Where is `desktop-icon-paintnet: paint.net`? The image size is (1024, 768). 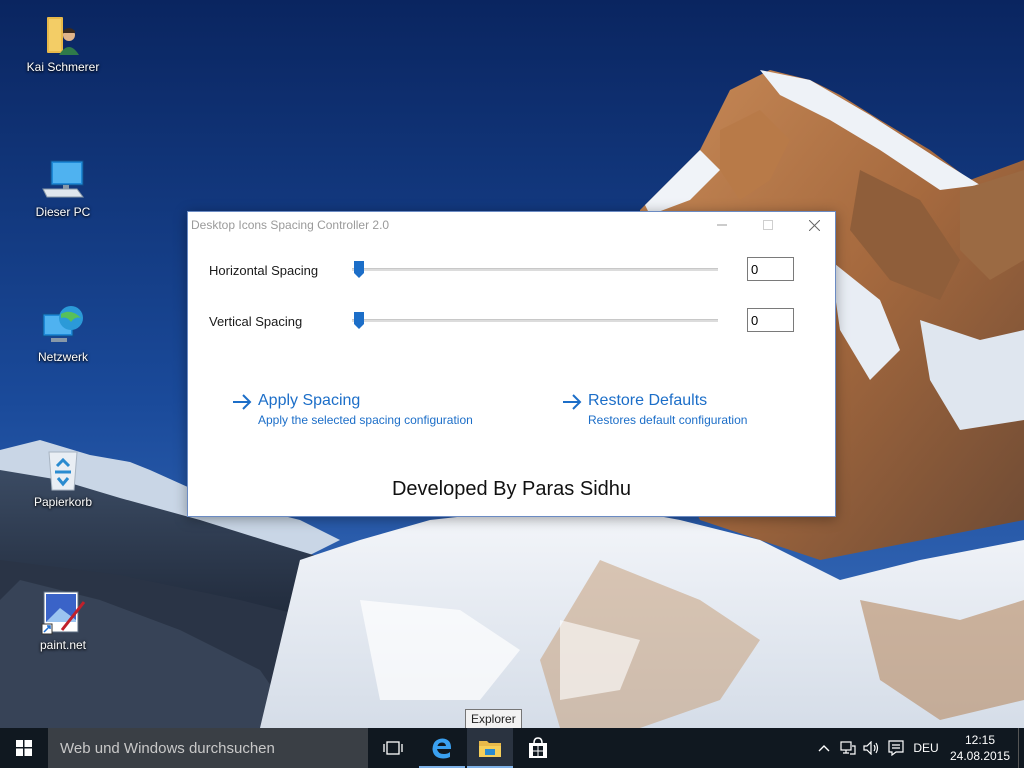 desktop-icon-paintnet: paint.net is located at coordinates (63, 625).